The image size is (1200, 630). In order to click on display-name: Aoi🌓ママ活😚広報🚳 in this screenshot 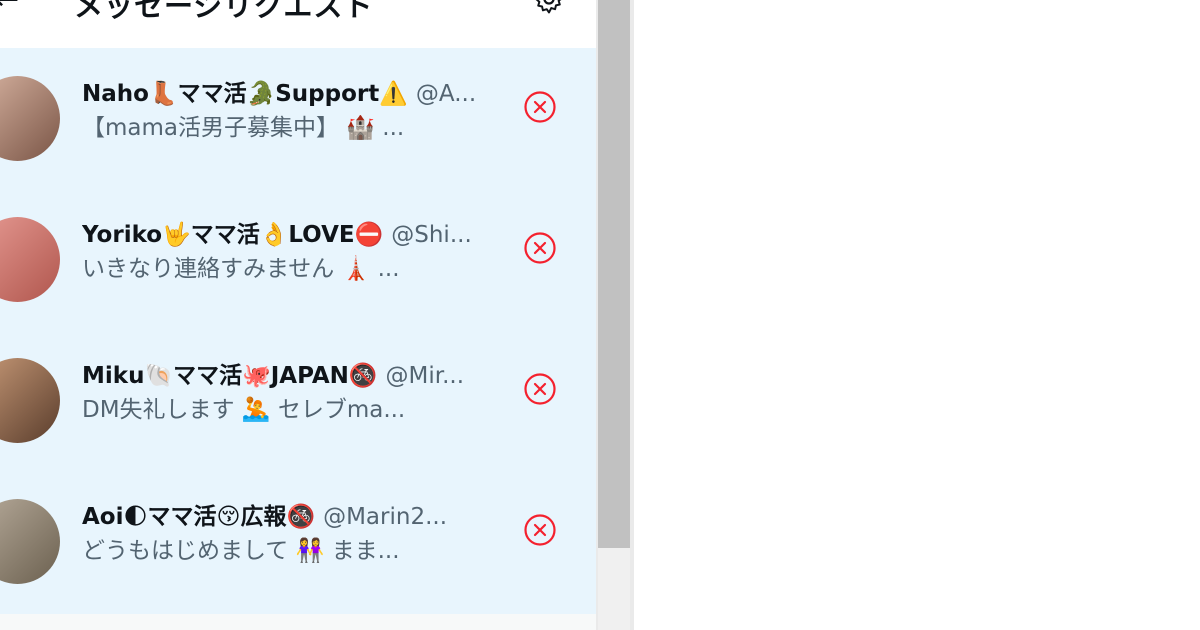, I will do `click(199, 517)`.